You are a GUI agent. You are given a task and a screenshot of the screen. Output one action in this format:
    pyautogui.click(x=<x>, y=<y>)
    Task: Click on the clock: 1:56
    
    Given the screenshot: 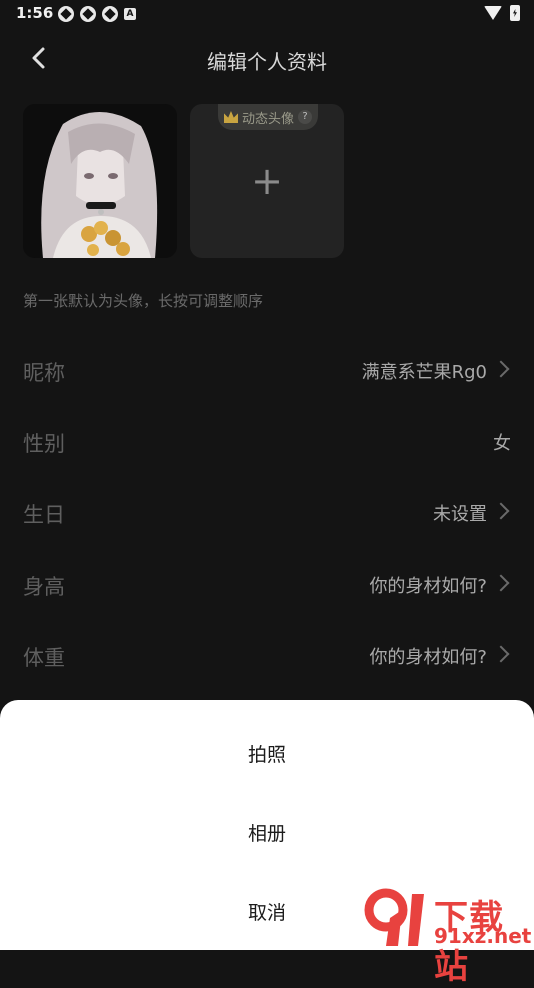 What is the action you would take?
    pyautogui.click(x=35, y=13)
    